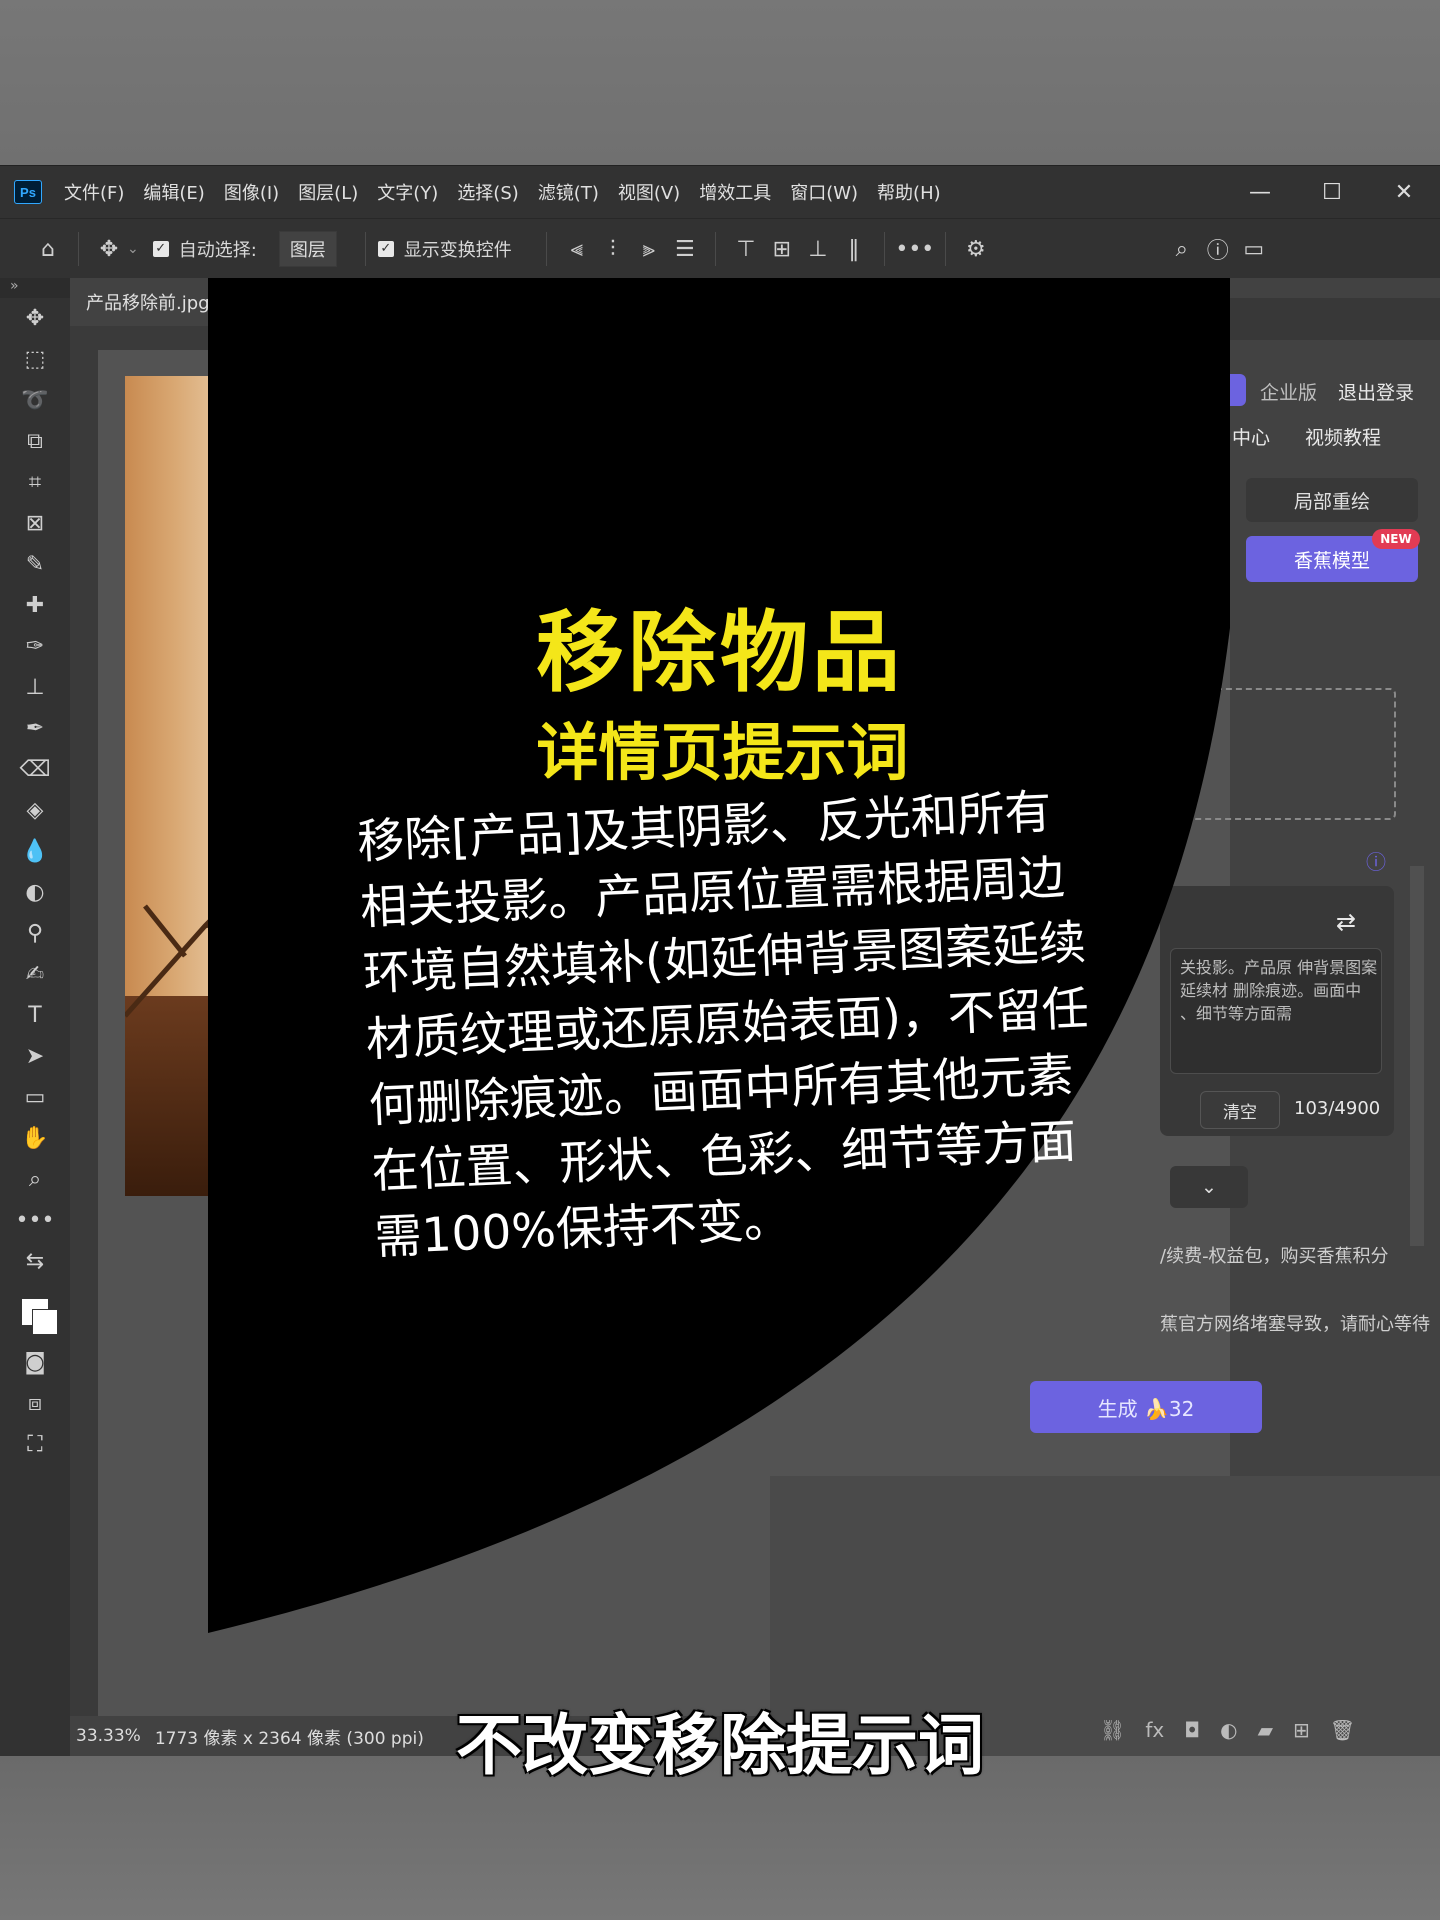 Image resolution: width=1440 pixels, height=1920 pixels. I want to click on plugin-tab-active, so click(1237, 390).